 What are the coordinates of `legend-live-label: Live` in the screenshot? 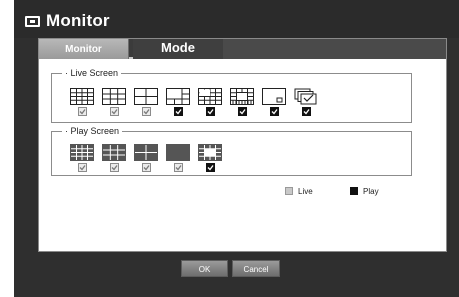 It's located at (305, 191).